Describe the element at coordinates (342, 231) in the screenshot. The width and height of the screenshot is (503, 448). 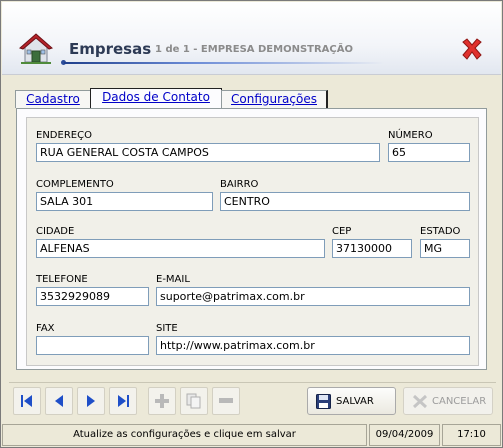
I see `cep-label: CEP` at that location.